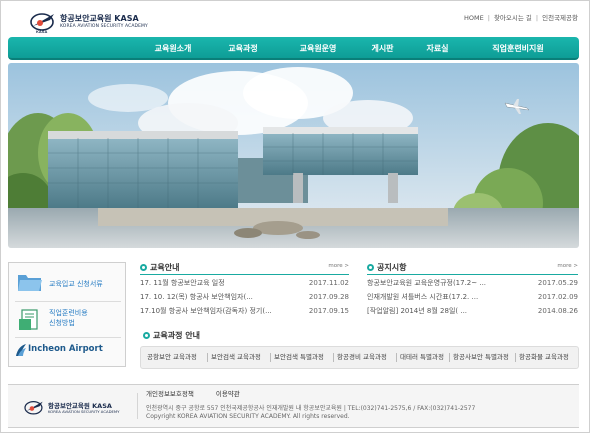  I want to click on courses-title: 교육과정 안내, so click(171, 335).